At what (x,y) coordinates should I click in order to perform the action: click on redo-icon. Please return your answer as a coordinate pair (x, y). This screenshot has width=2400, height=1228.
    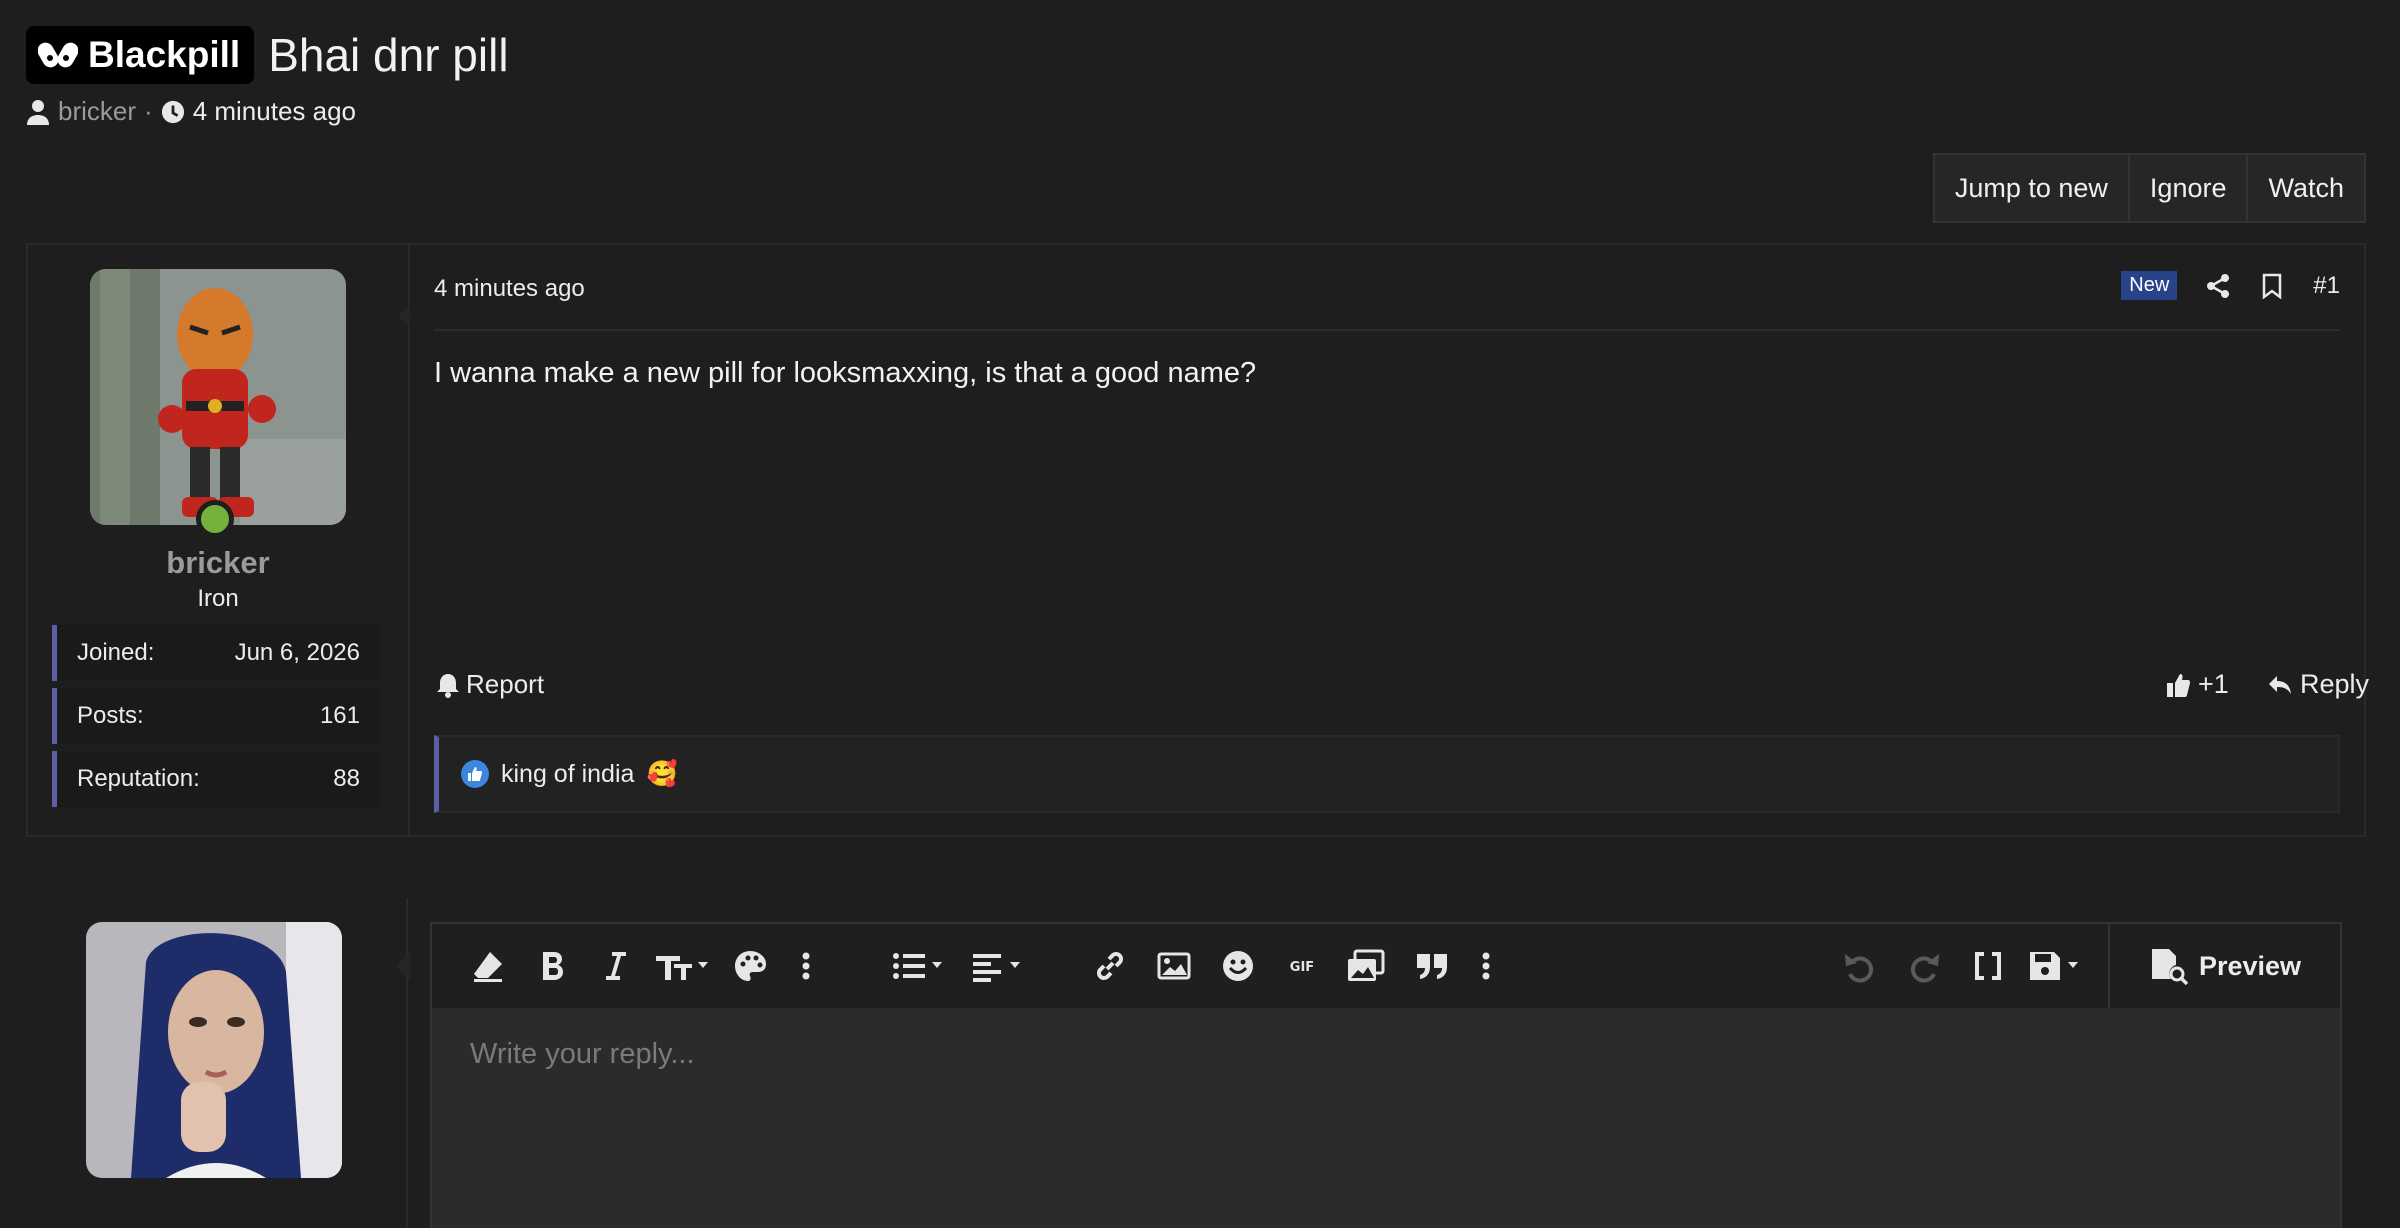
    Looking at the image, I should click on (1924, 968).